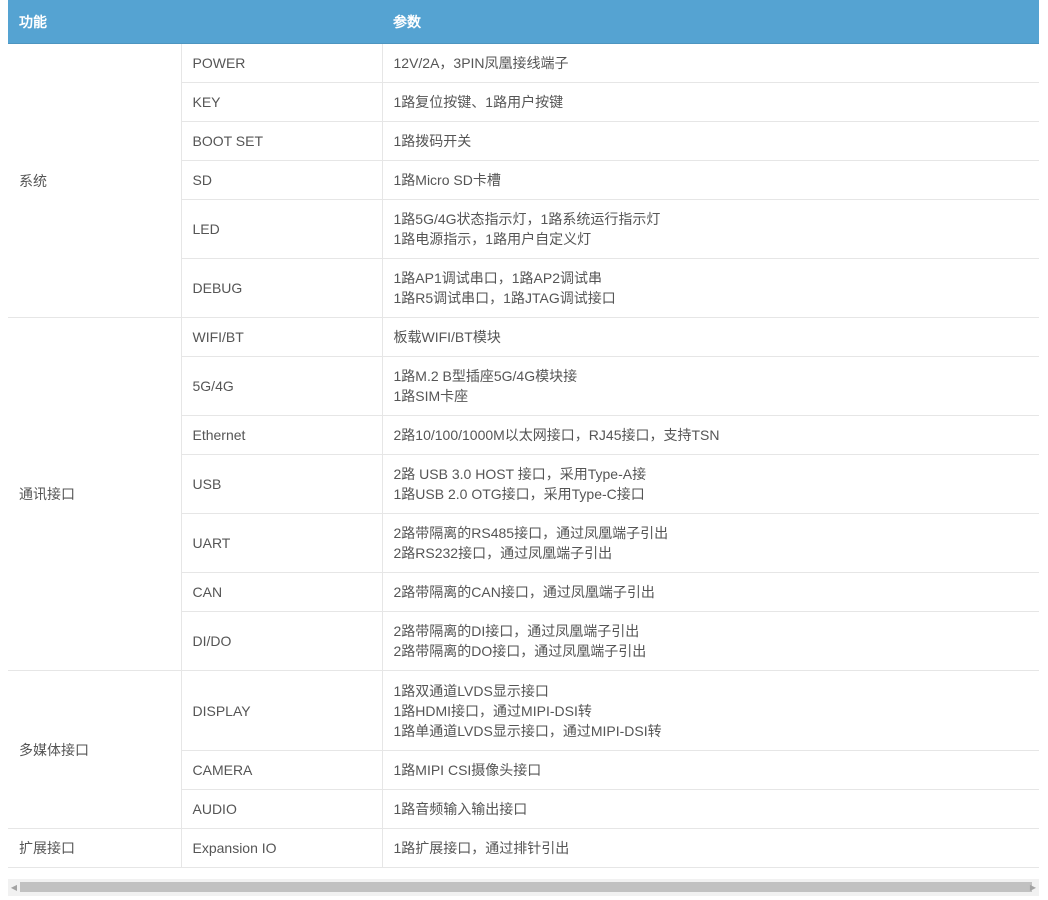 The height and width of the screenshot is (900, 1048). Describe the element at coordinates (282, 592) in the screenshot. I see `feature-cell: CAN` at that location.